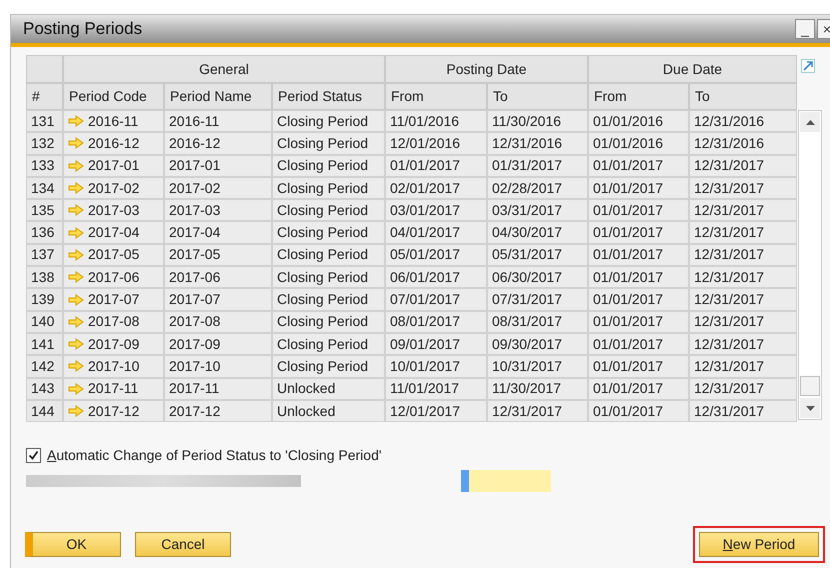  Describe the element at coordinates (823, 29) in the screenshot. I see `close-button: ×` at that location.